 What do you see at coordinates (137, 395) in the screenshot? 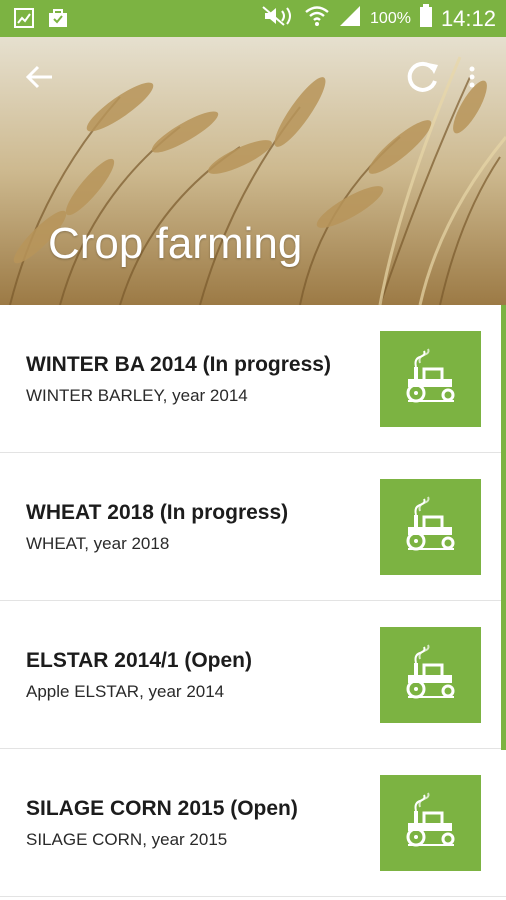
I see `item-subtitle: WINTER BARLEY, year 2014` at bounding box center [137, 395].